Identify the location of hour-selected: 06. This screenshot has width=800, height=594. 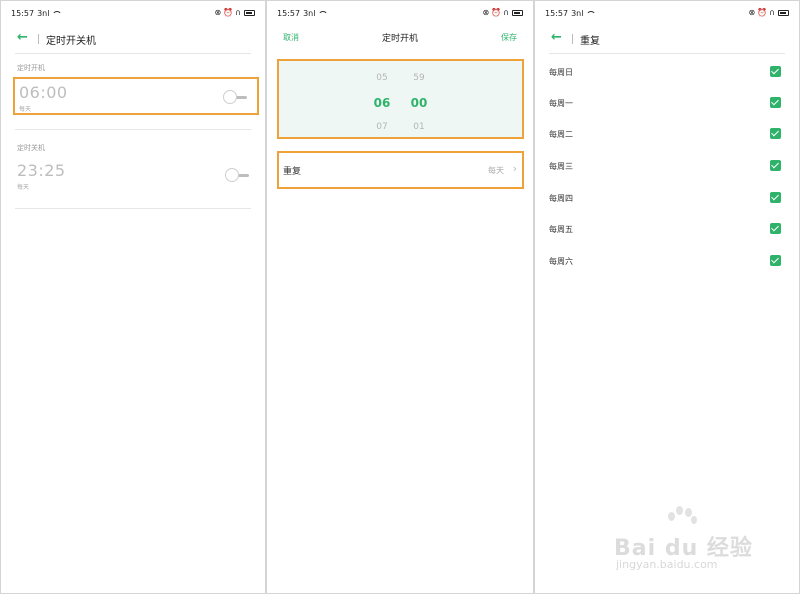
(382, 103).